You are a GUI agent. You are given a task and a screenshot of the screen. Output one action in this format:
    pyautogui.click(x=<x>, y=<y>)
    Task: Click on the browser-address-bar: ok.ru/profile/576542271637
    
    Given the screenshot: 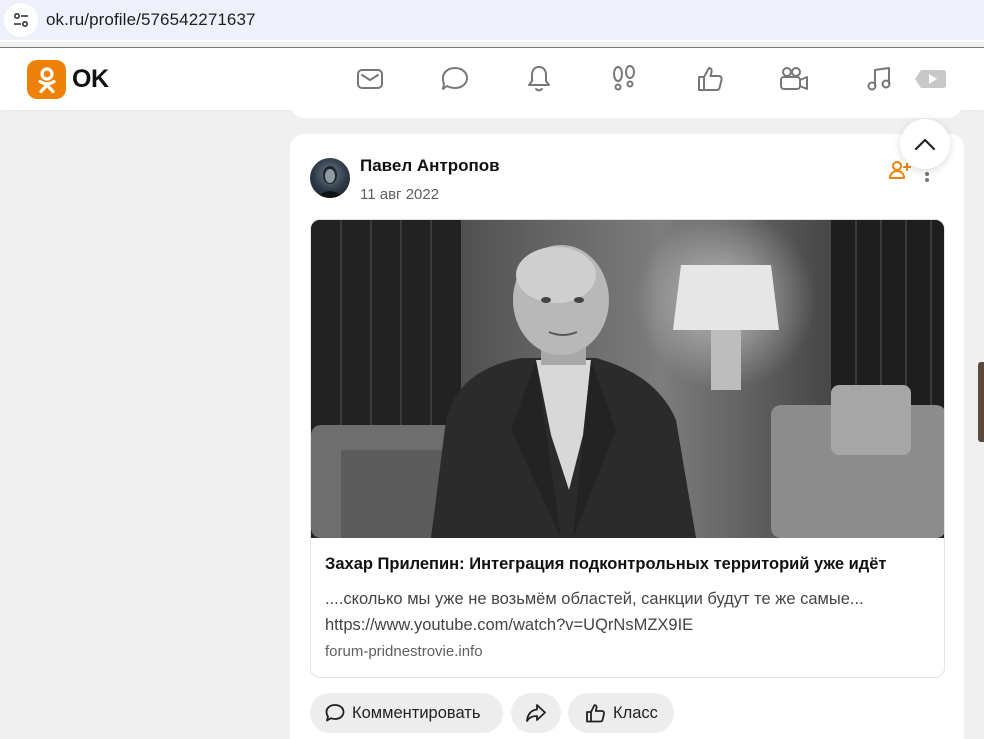 What is the action you would take?
    pyautogui.click(x=492, y=21)
    